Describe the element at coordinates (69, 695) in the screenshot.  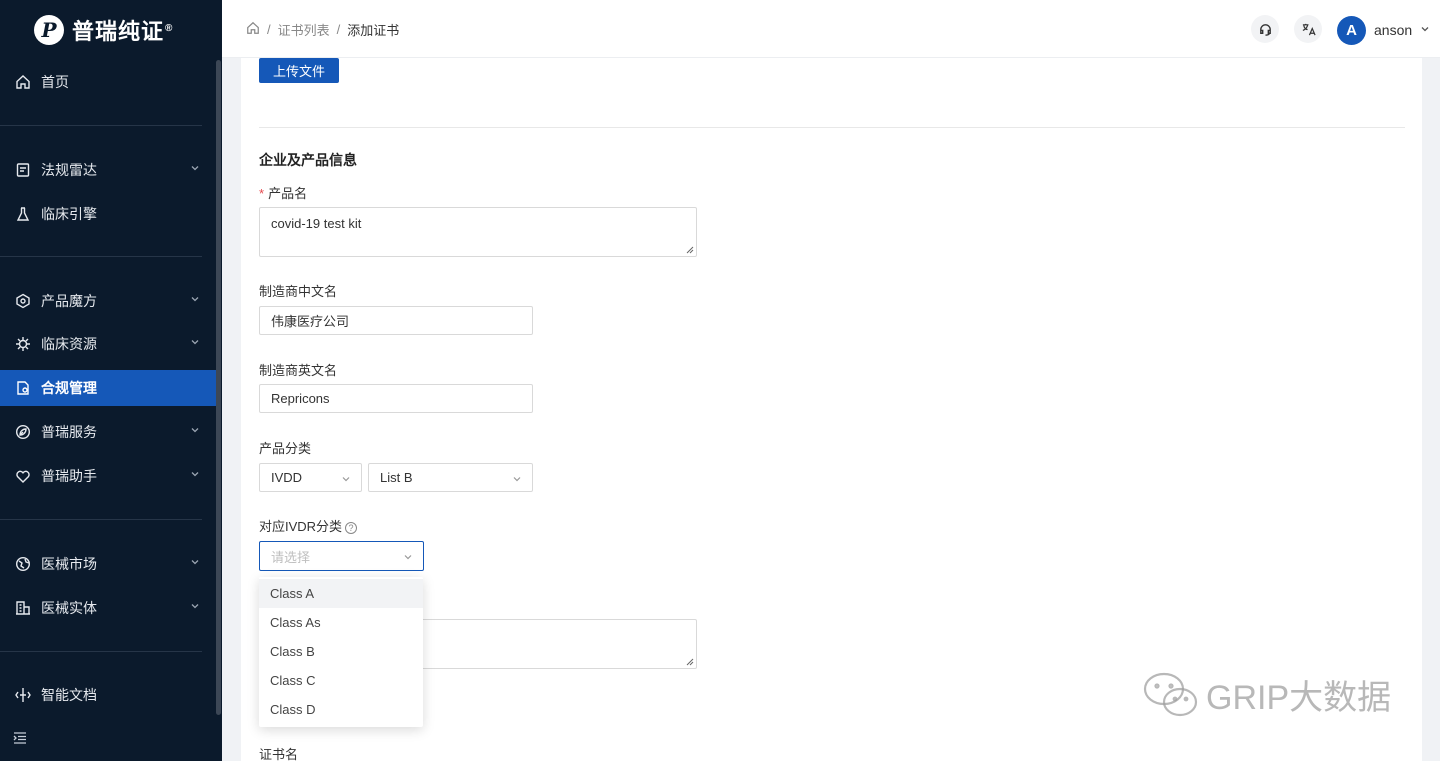
I see `sidebar-item-label: 智能文档` at that location.